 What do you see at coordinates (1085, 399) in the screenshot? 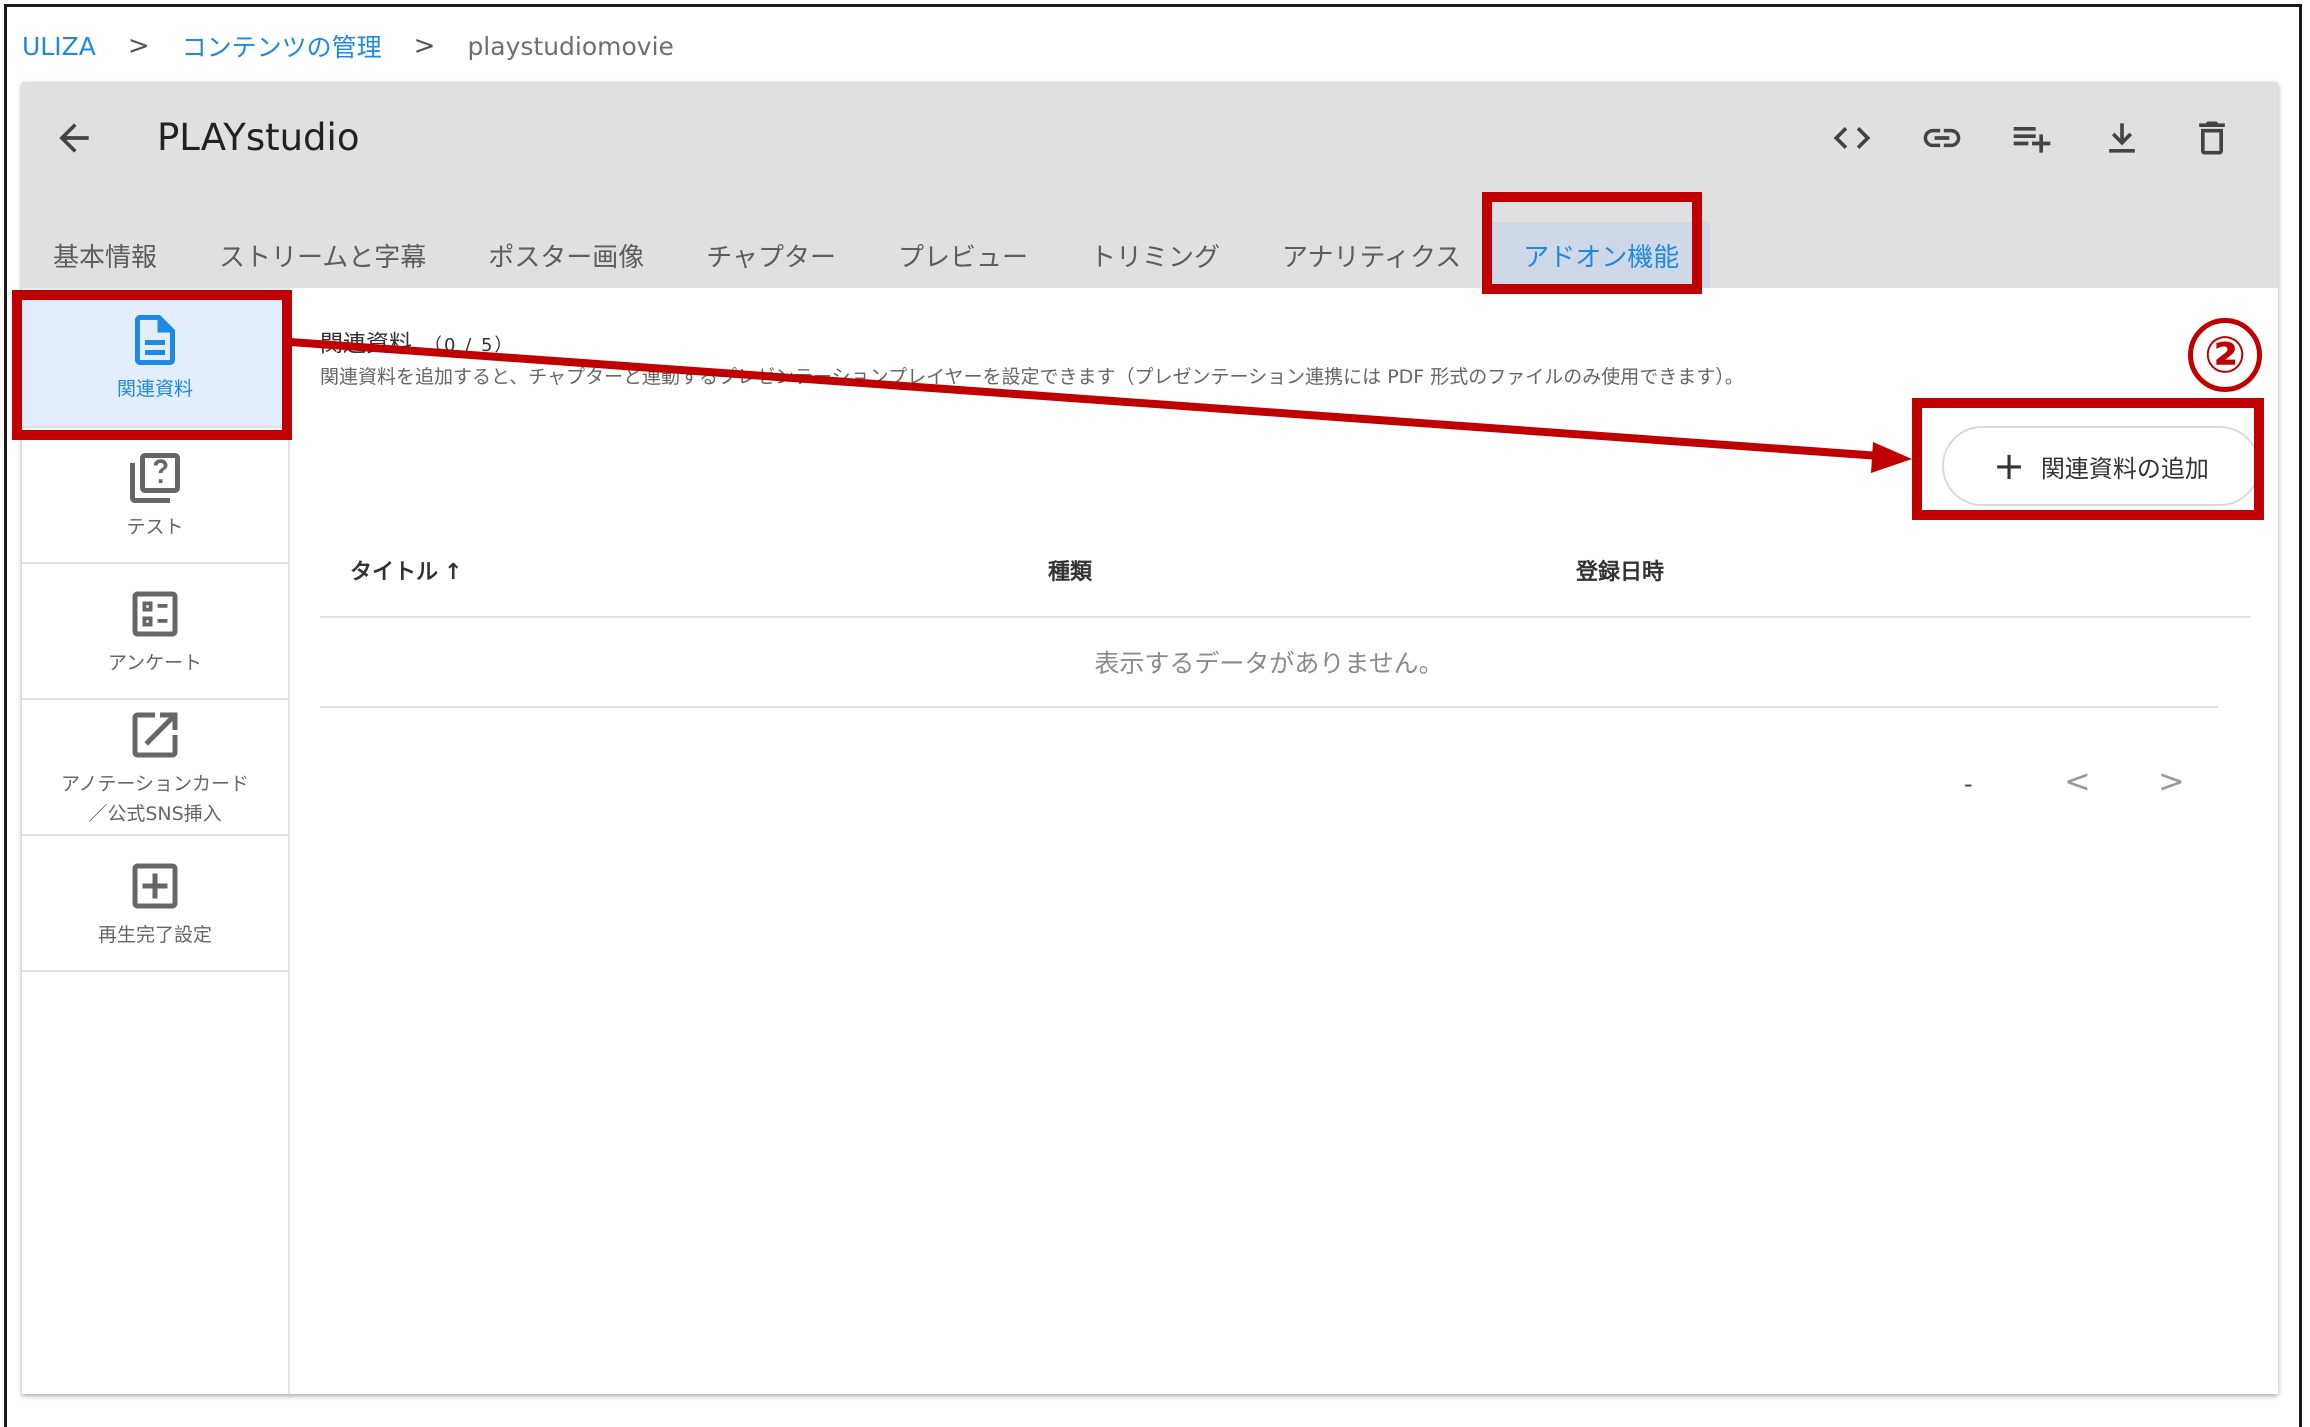
I see `arrow-line` at bounding box center [1085, 399].